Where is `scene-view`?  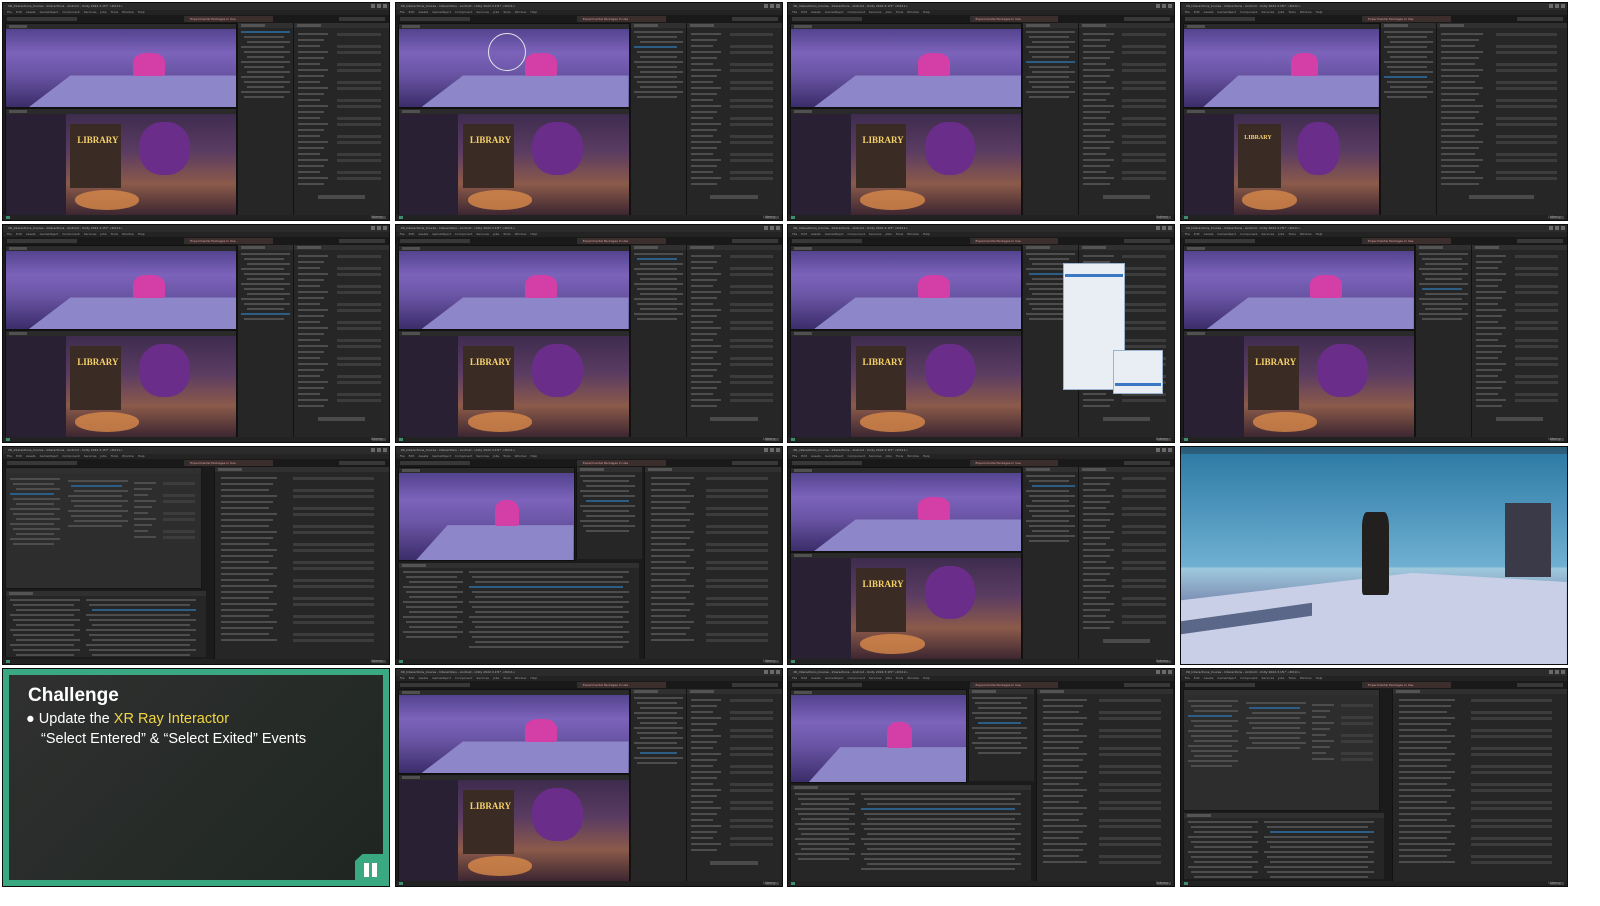
scene-view is located at coordinates (1298, 287).